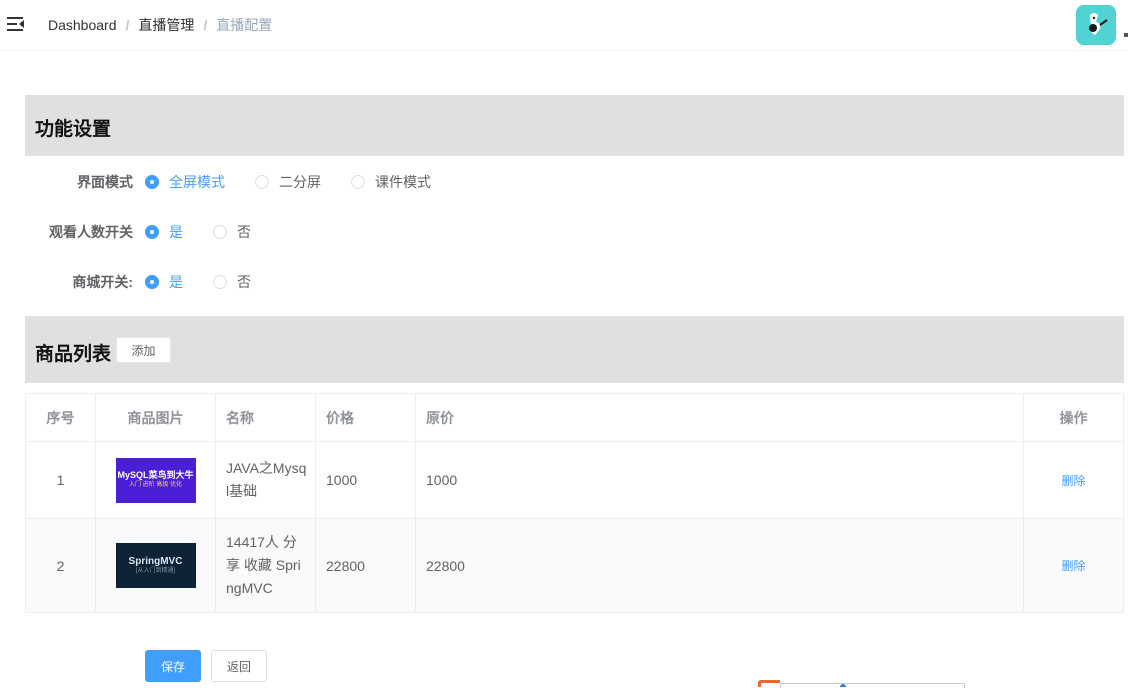 The width and height of the screenshot is (1128, 688). Describe the element at coordinates (61, 417) in the screenshot. I see `col-index: 序号` at that location.